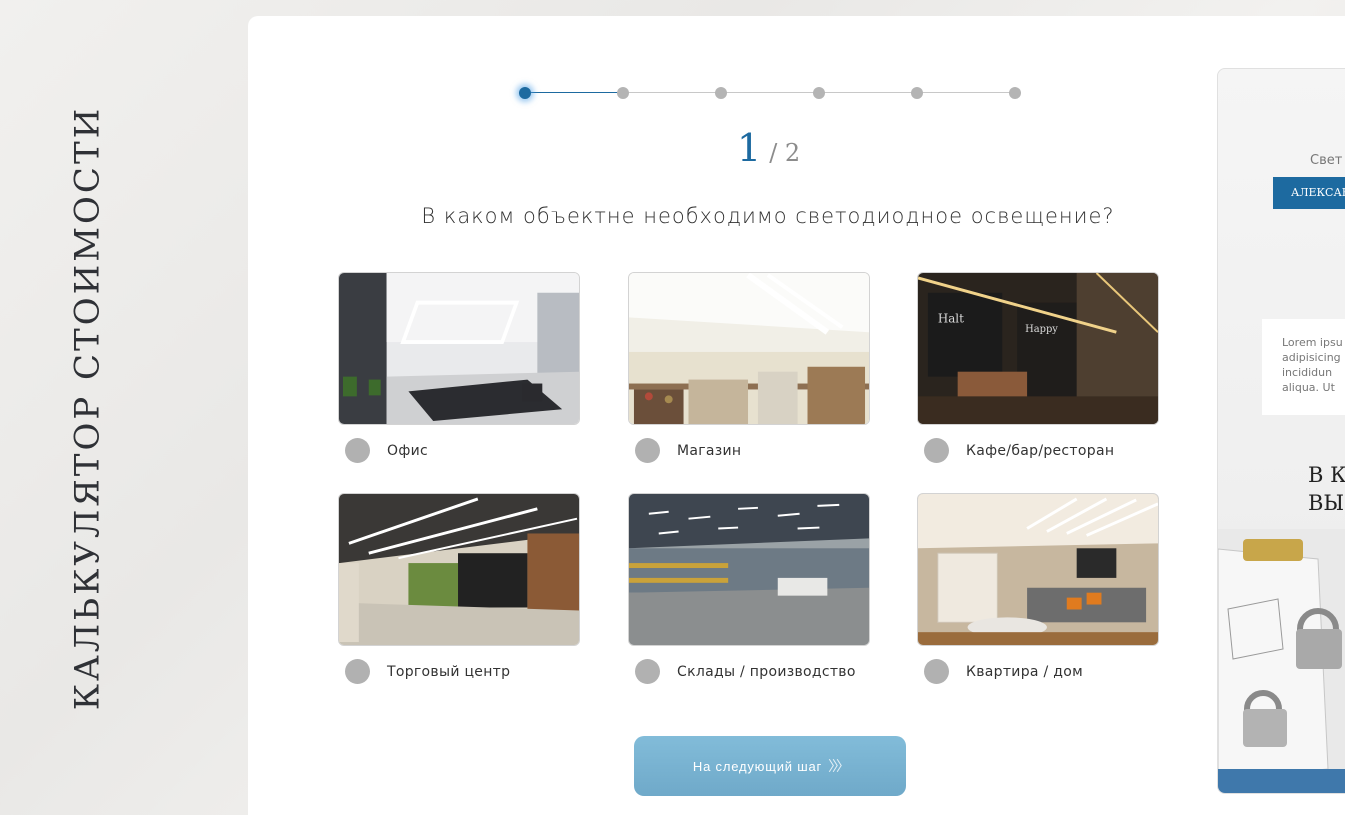 The width and height of the screenshot is (1345, 815). Describe the element at coordinates (1041, 329) in the screenshot. I see `svg-text: Happy` at that location.